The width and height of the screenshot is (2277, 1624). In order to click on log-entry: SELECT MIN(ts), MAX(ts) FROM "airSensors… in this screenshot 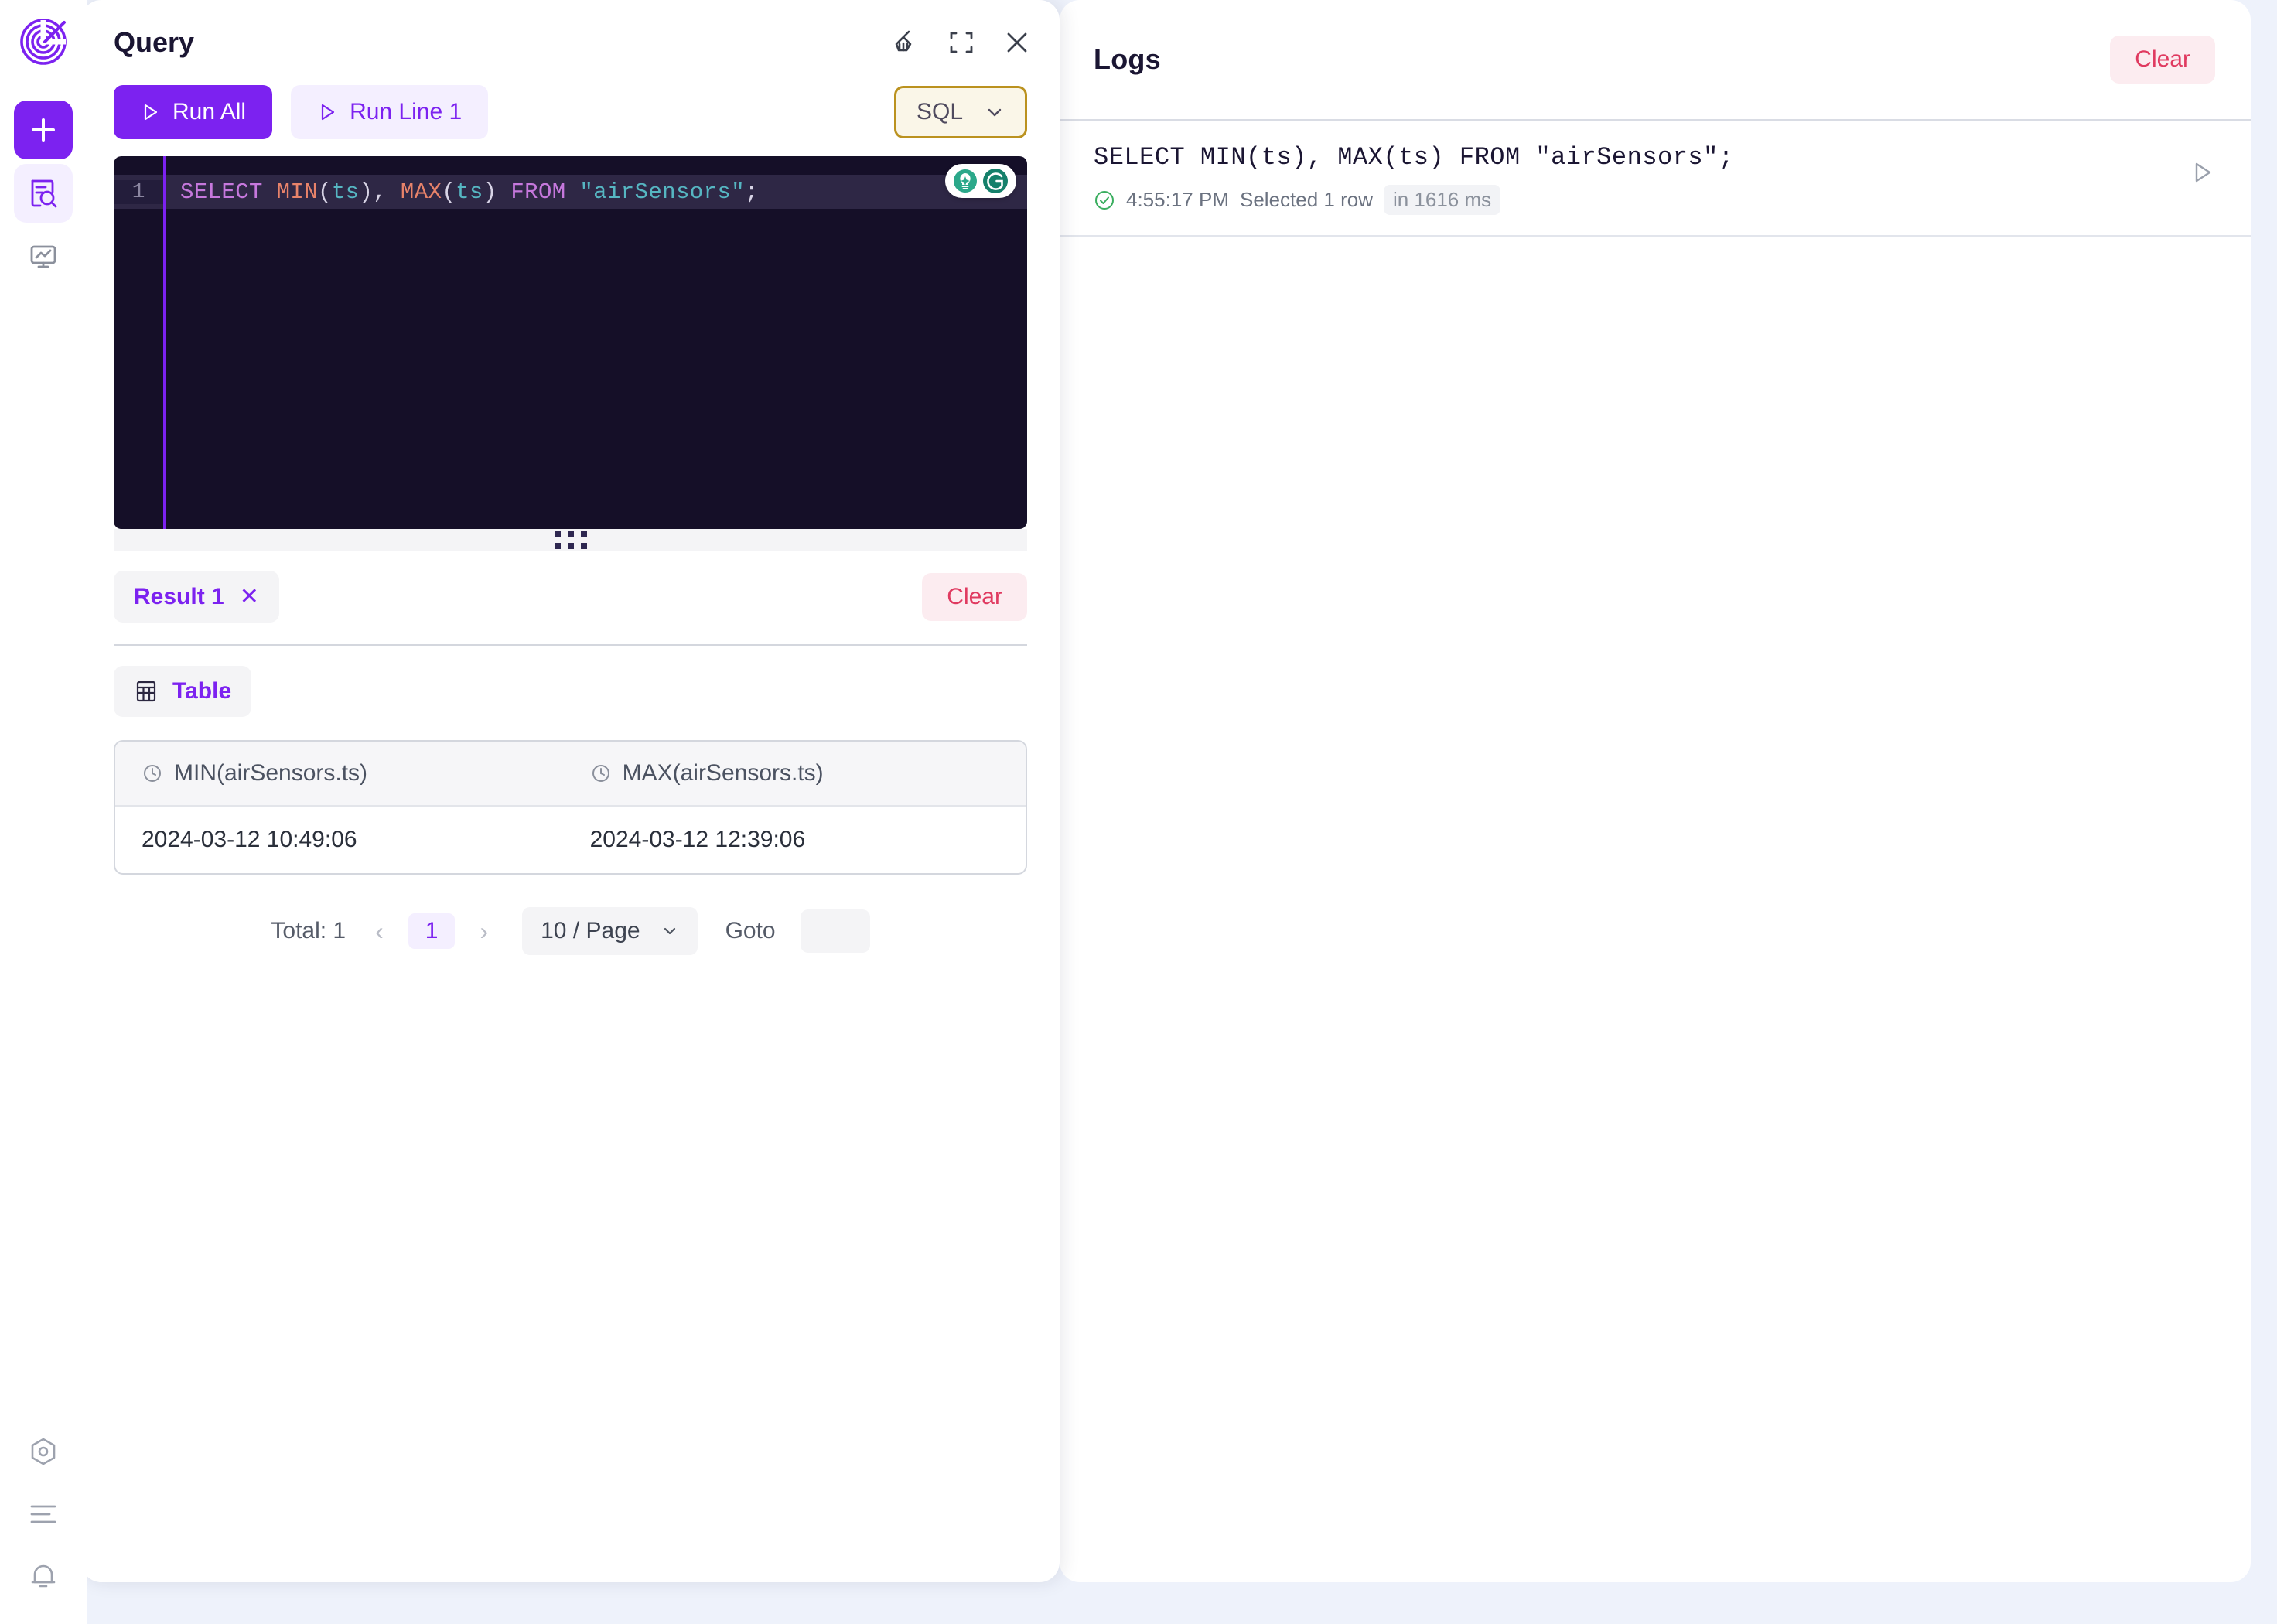, I will do `click(1656, 179)`.